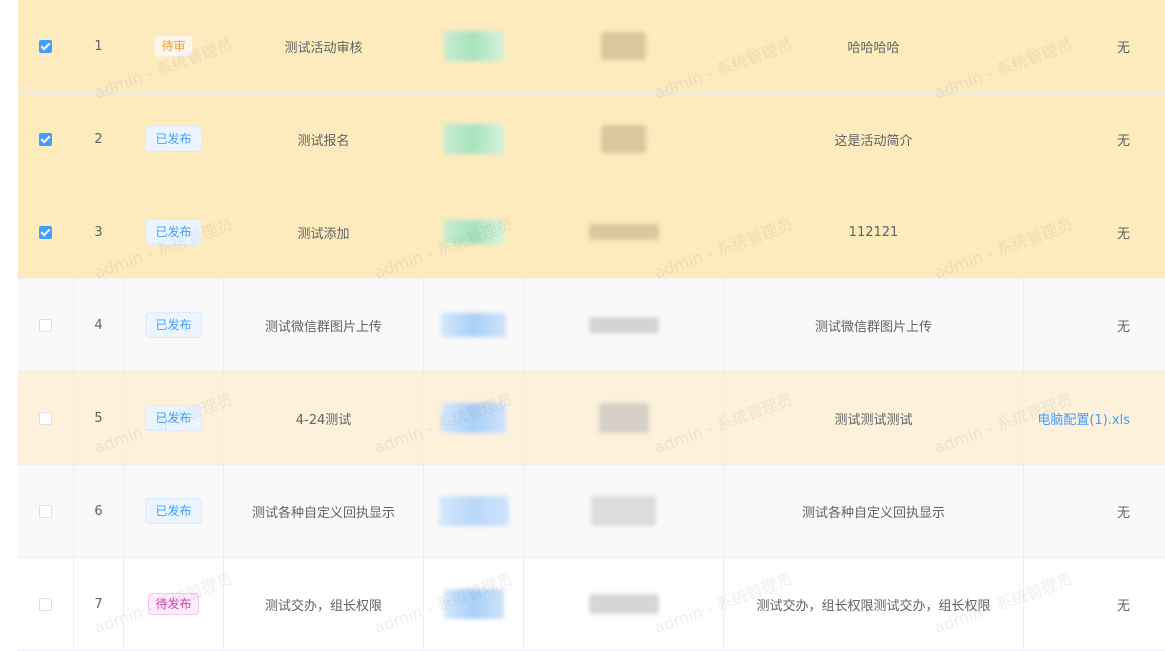 The height and width of the screenshot is (651, 1165). I want to click on activity-name: 测试添加, so click(323, 234).